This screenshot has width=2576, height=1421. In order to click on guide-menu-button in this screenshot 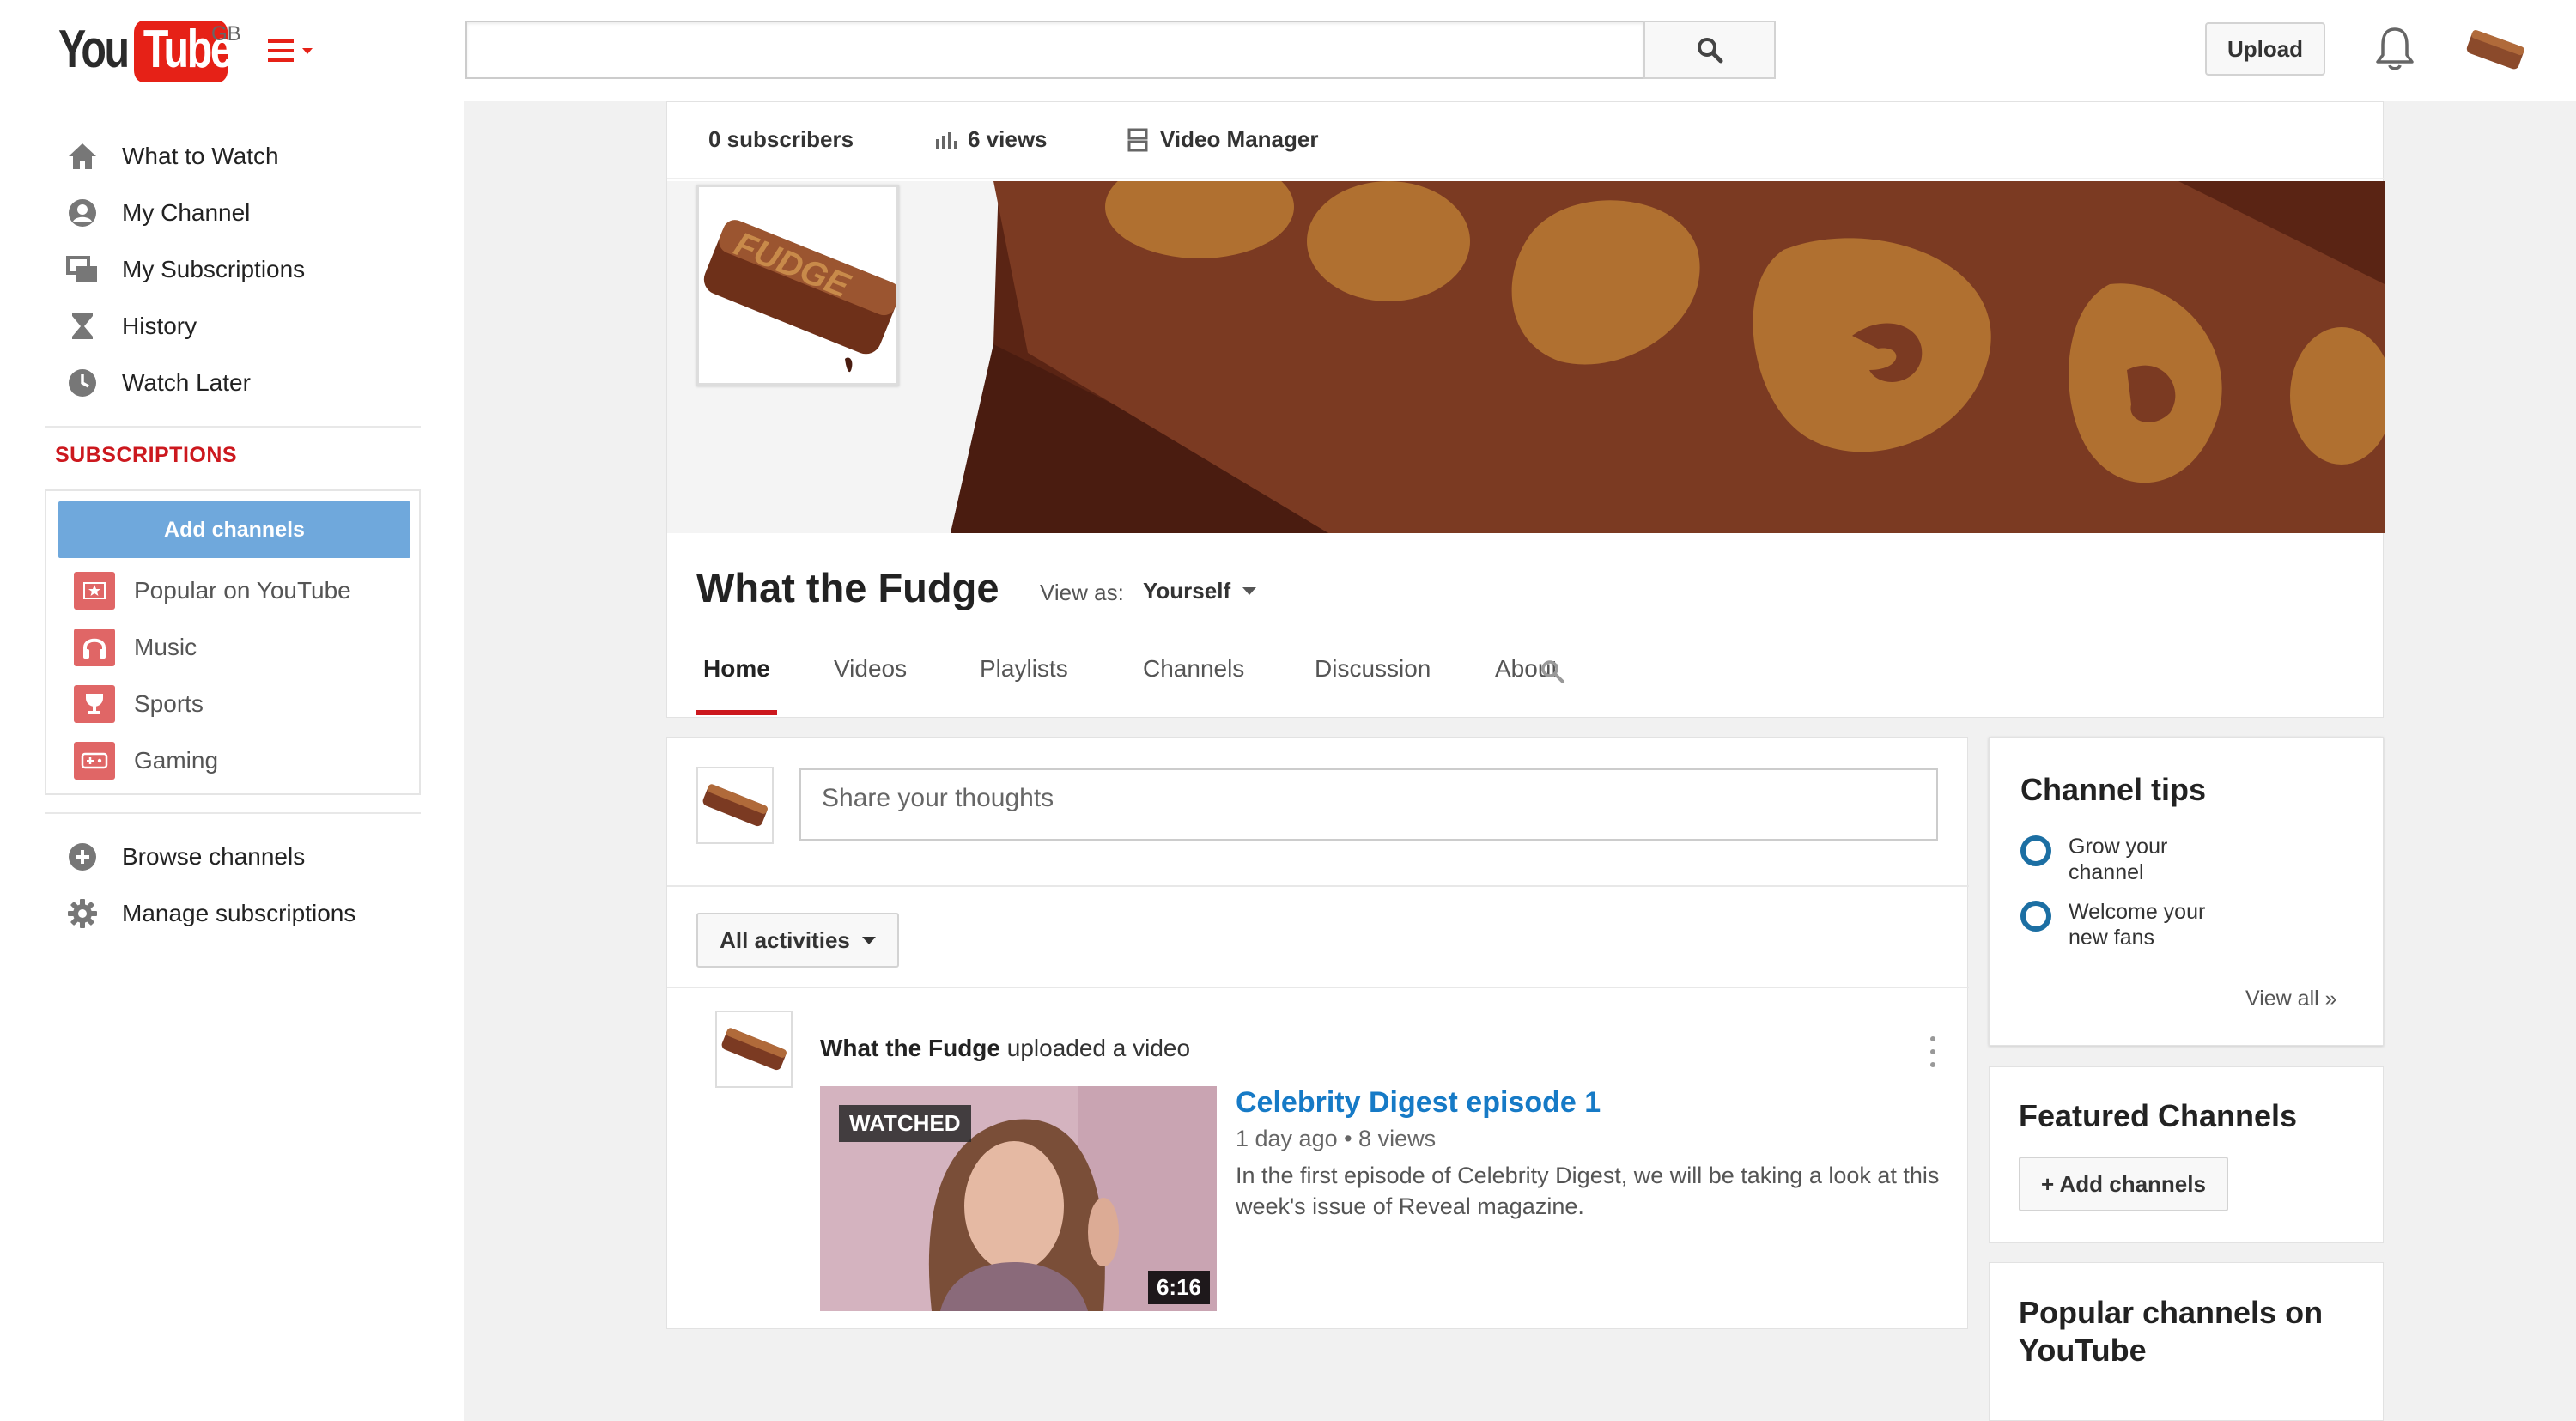, I will do `click(292, 52)`.